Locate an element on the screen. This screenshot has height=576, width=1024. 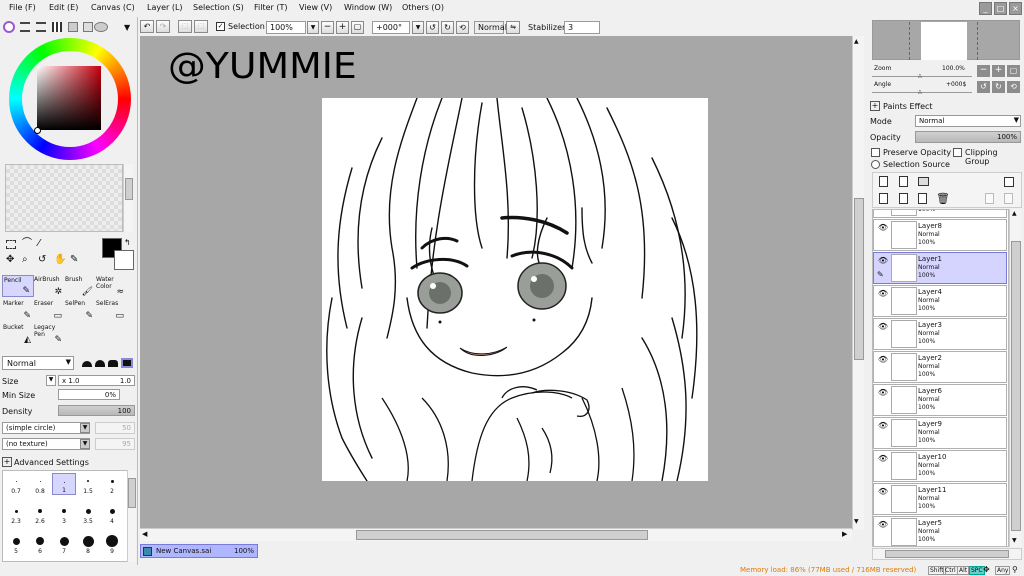
layer-row: 👁 Layer8 Normal 100% is located at coordinates (940, 235).